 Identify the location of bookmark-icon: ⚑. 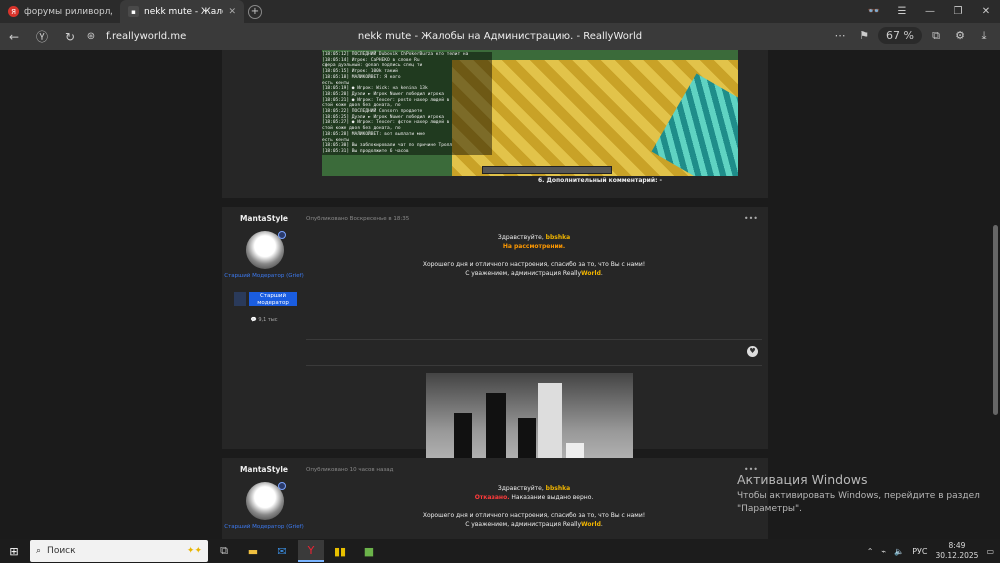
(864, 35).